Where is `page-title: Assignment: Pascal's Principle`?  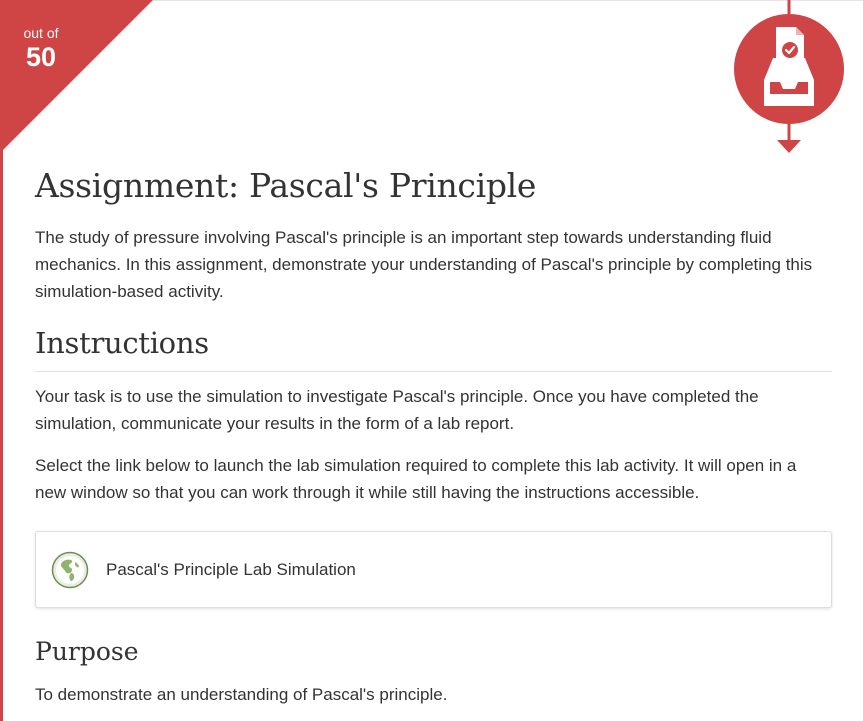
page-title: Assignment: Pascal's Principle is located at coordinates (286, 185).